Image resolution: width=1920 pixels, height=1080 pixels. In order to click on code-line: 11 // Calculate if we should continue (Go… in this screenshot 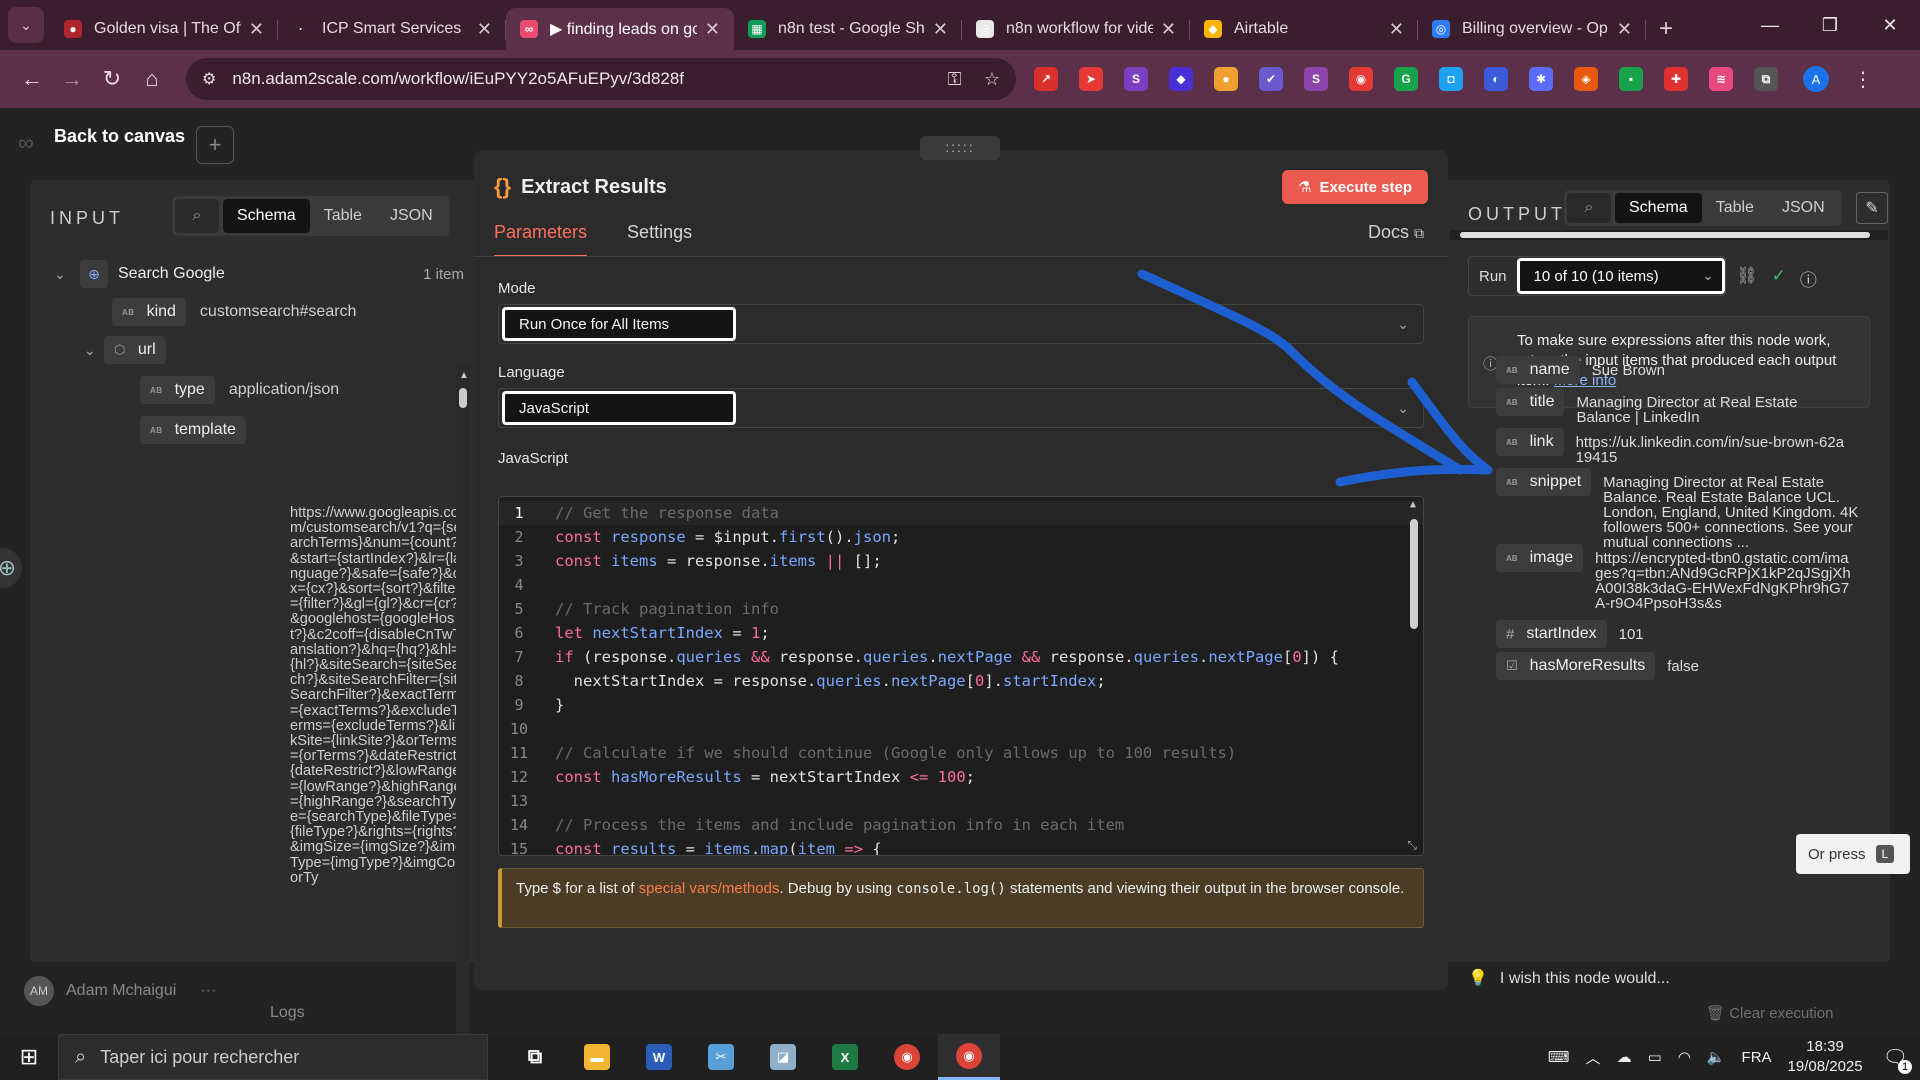, I will do `click(961, 753)`.